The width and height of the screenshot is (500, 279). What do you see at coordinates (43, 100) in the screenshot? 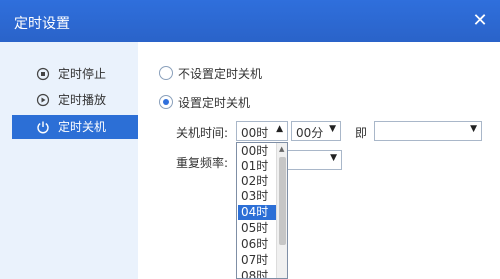
I see `play-clock-icon` at bounding box center [43, 100].